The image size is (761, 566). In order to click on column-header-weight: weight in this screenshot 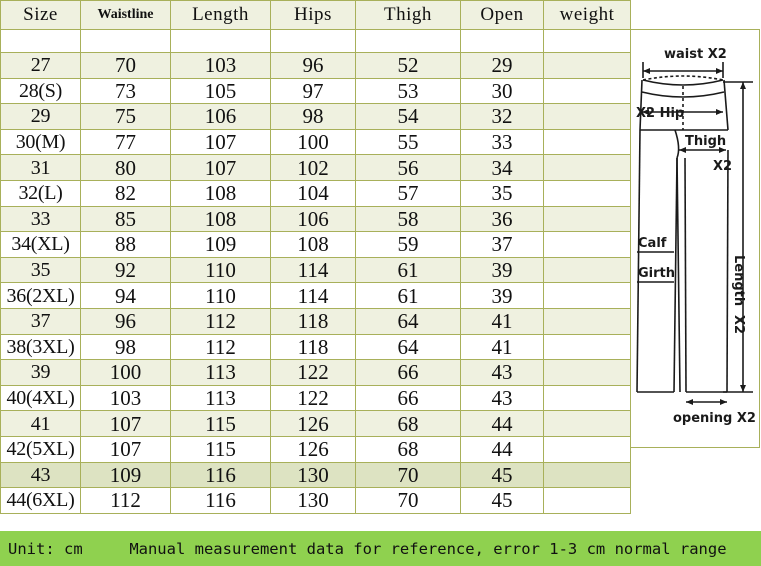, I will do `click(587, 15)`.